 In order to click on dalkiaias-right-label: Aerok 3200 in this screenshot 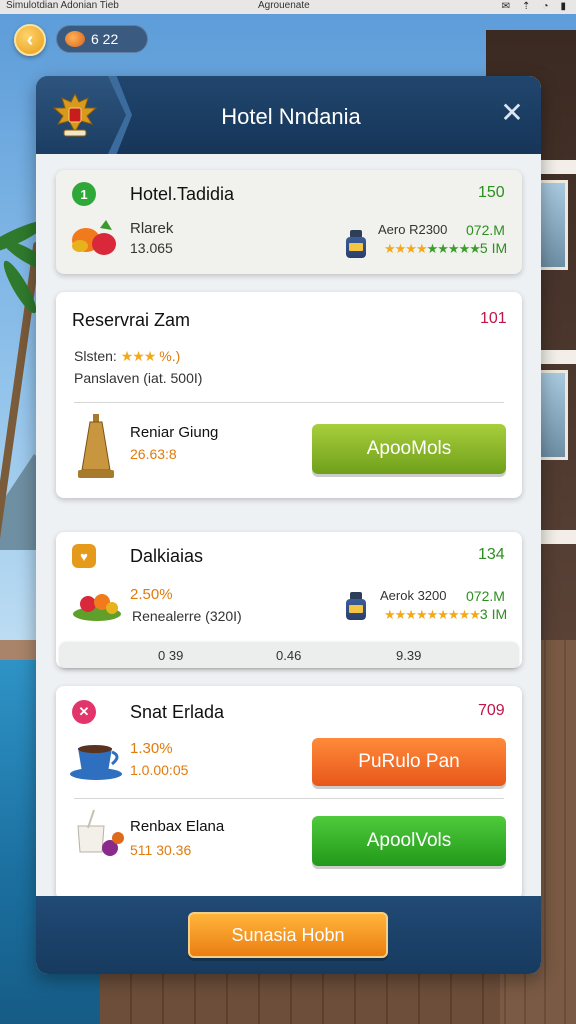, I will do `click(413, 595)`.